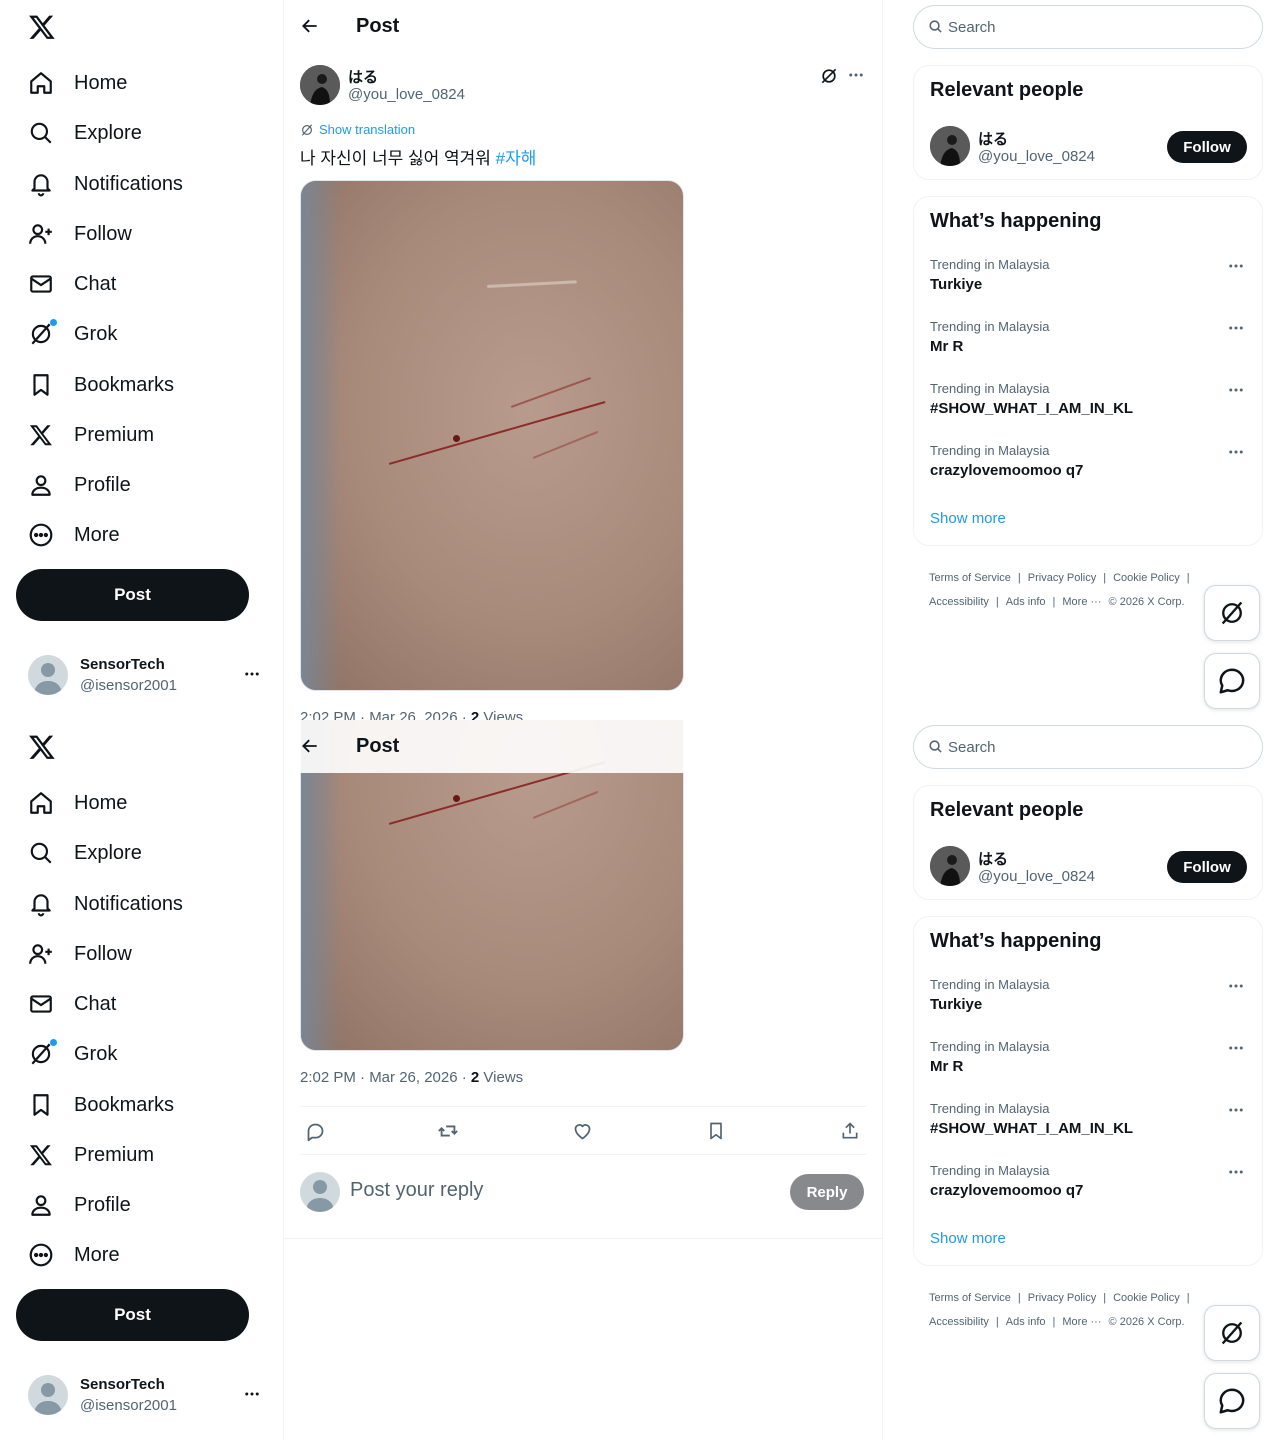  What do you see at coordinates (1007, 810) in the screenshot?
I see `card-title: Relevant people` at bounding box center [1007, 810].